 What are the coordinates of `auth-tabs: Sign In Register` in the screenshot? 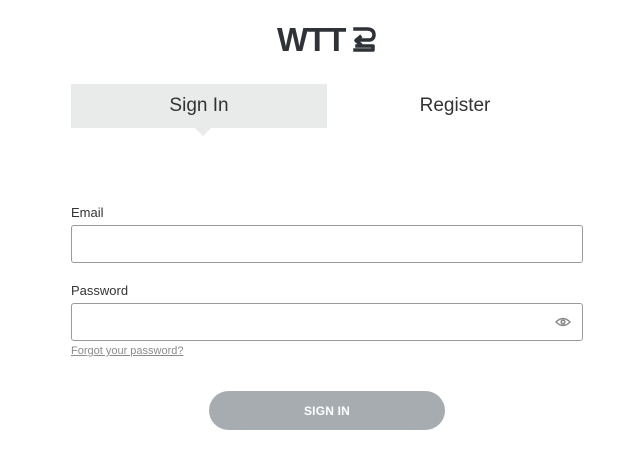 It's located at (327, 106).